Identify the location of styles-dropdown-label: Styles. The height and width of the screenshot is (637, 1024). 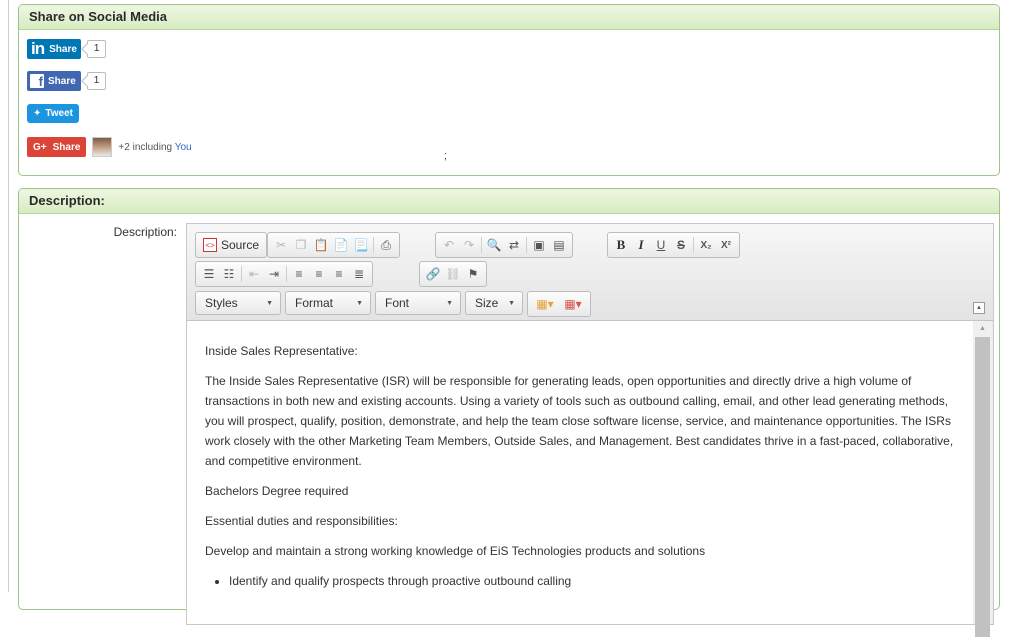
(221, 303).